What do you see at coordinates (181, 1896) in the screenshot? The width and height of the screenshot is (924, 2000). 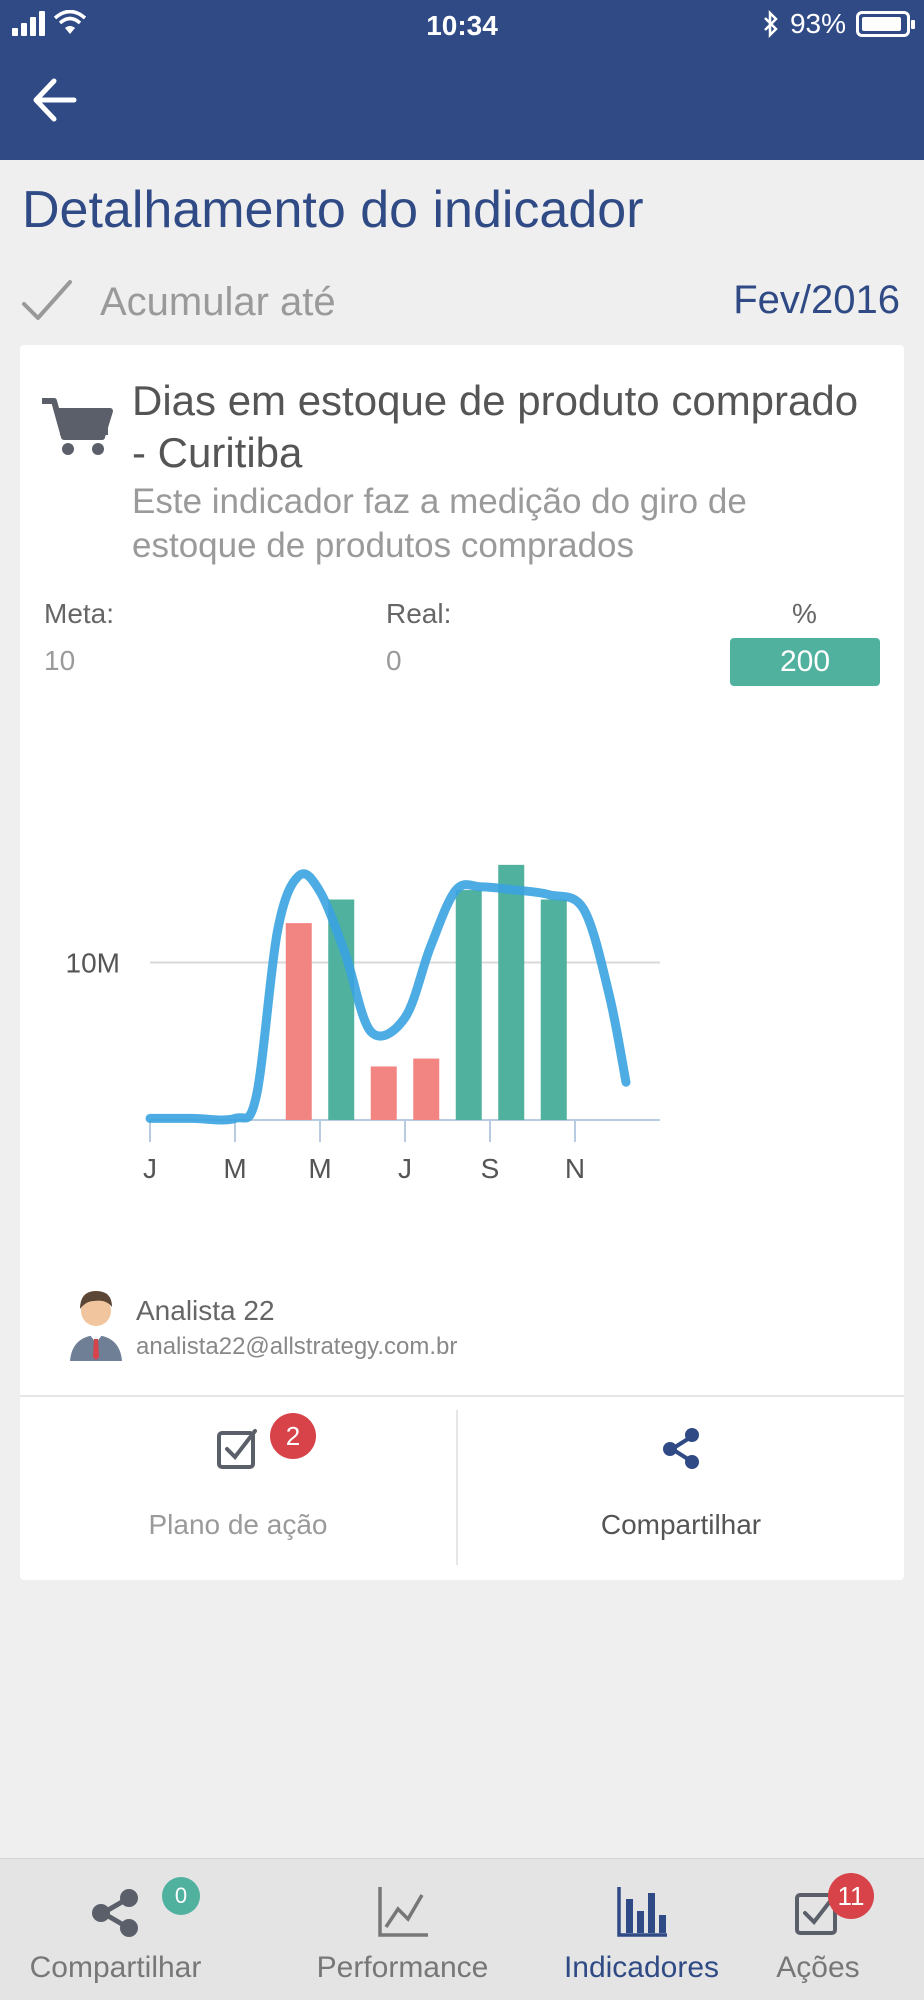 I see `tab-compartilhar-badge: 0` at bounding box center [181, 1896].